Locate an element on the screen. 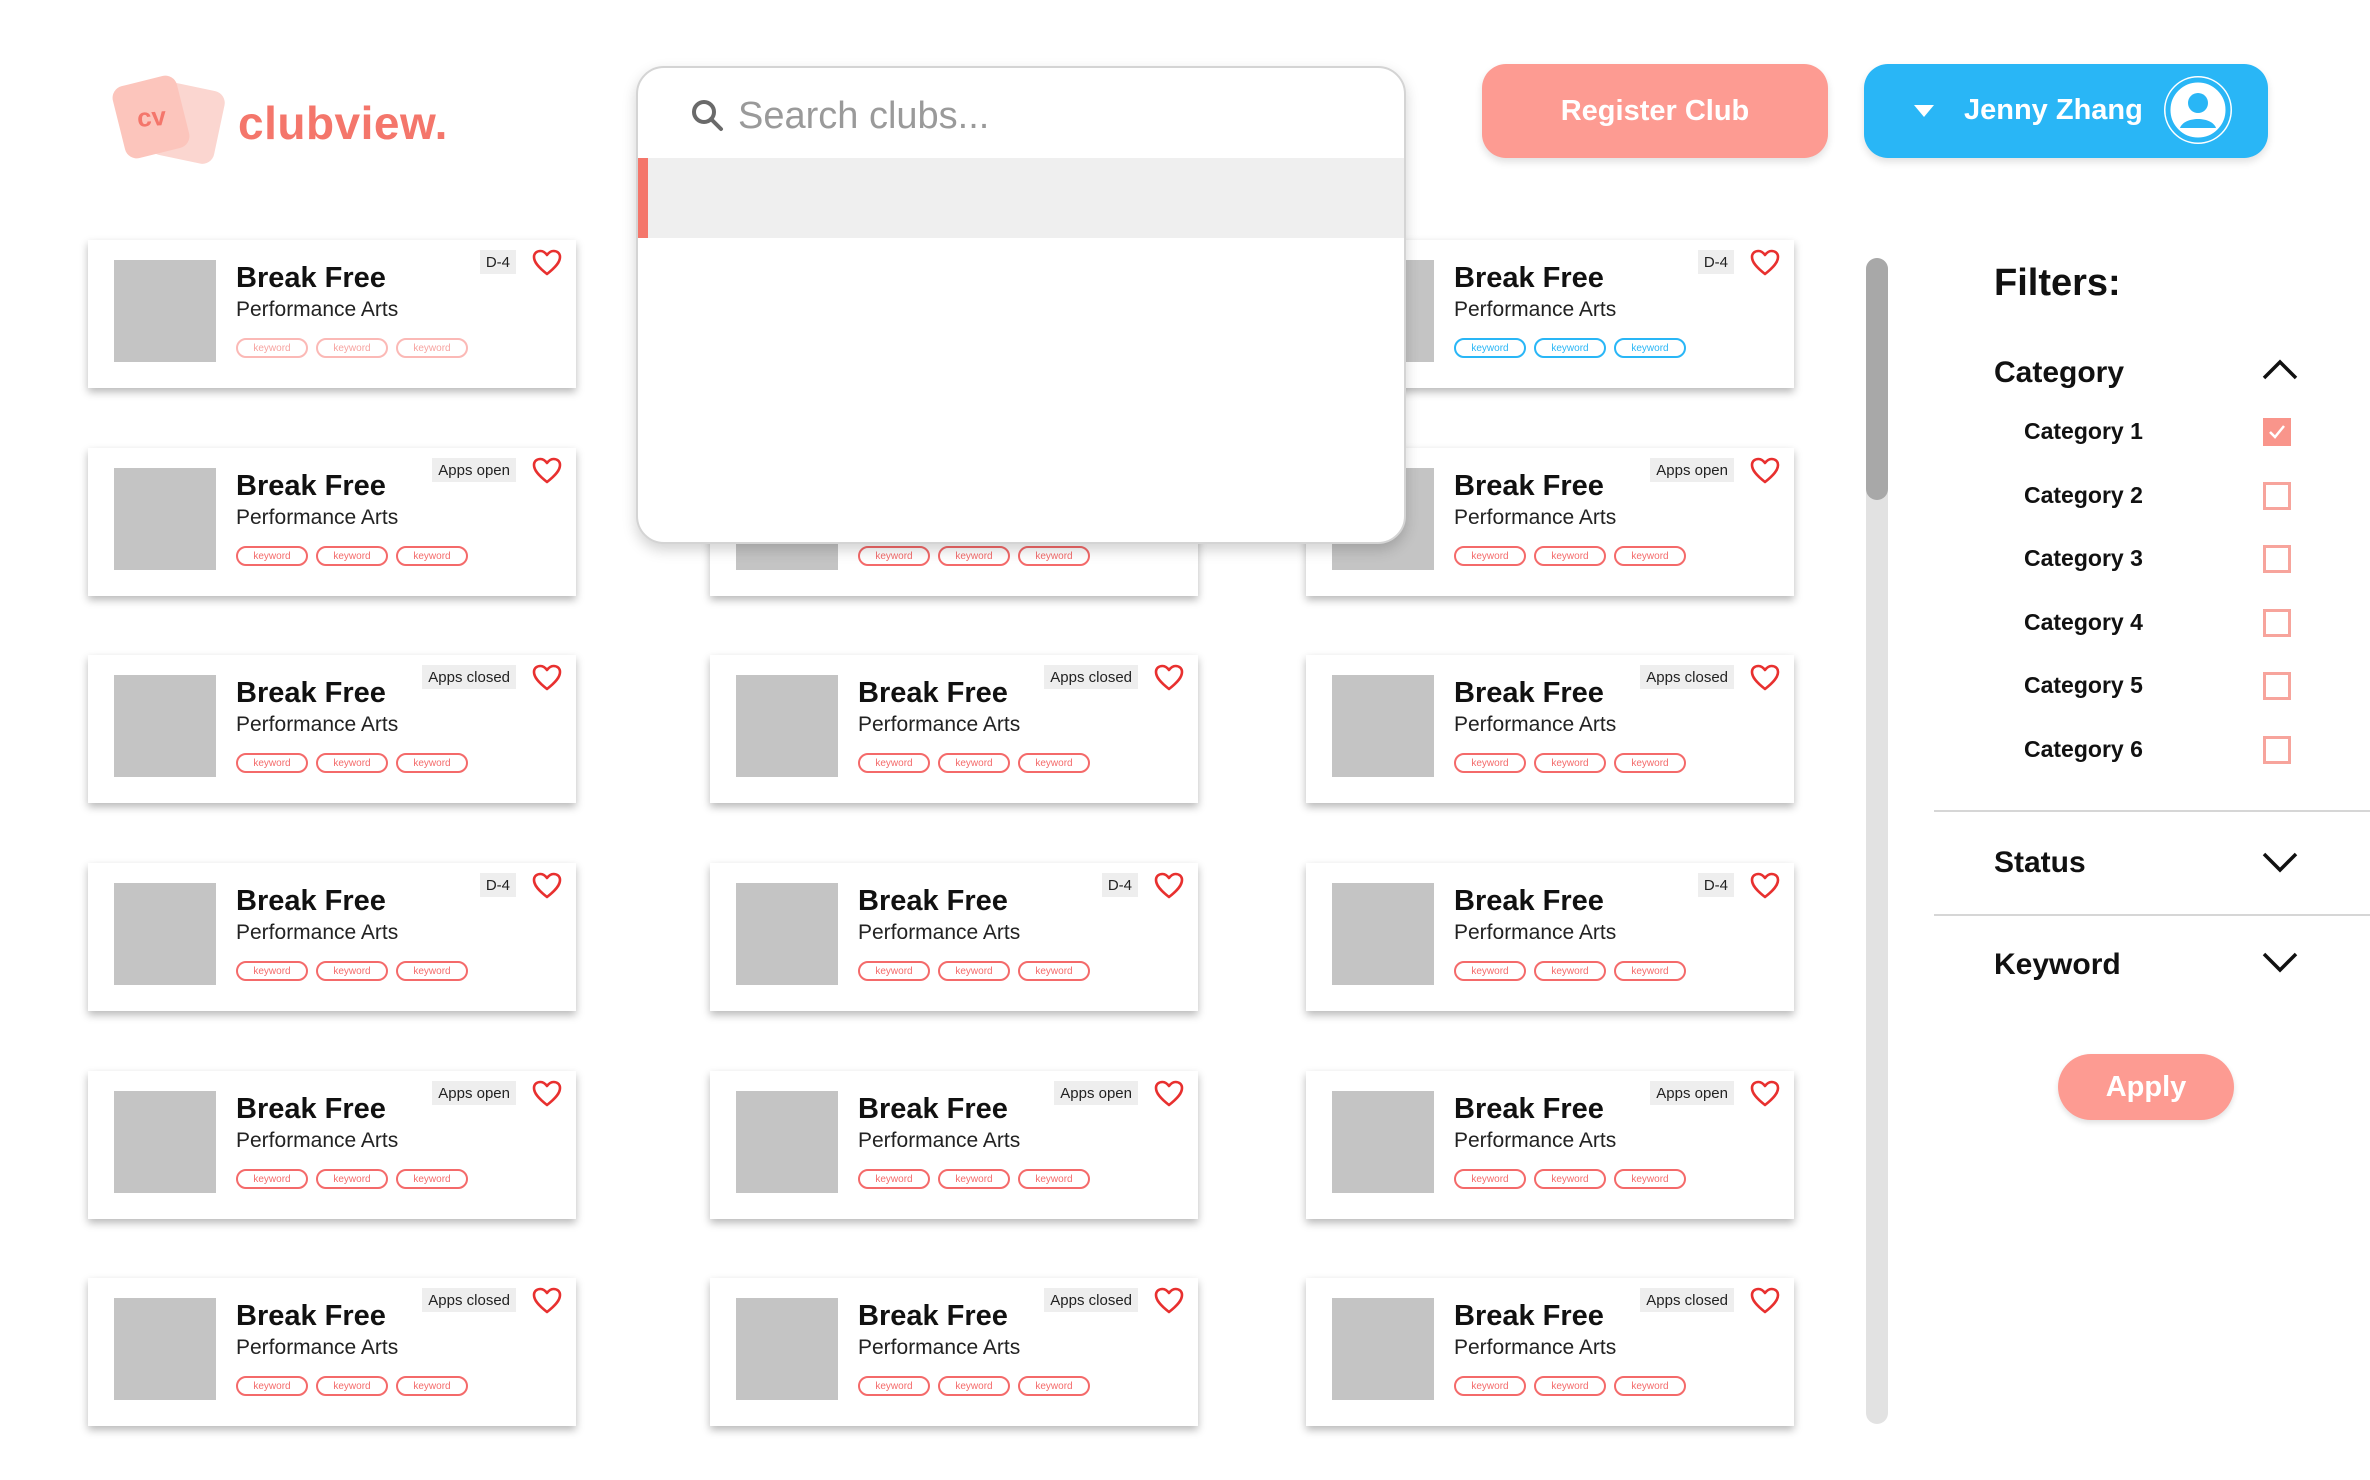 The height and width of the screenshot is (1480, 2370). user-menu-button: Jenny Zhang is located at coordinates (2066, 111).